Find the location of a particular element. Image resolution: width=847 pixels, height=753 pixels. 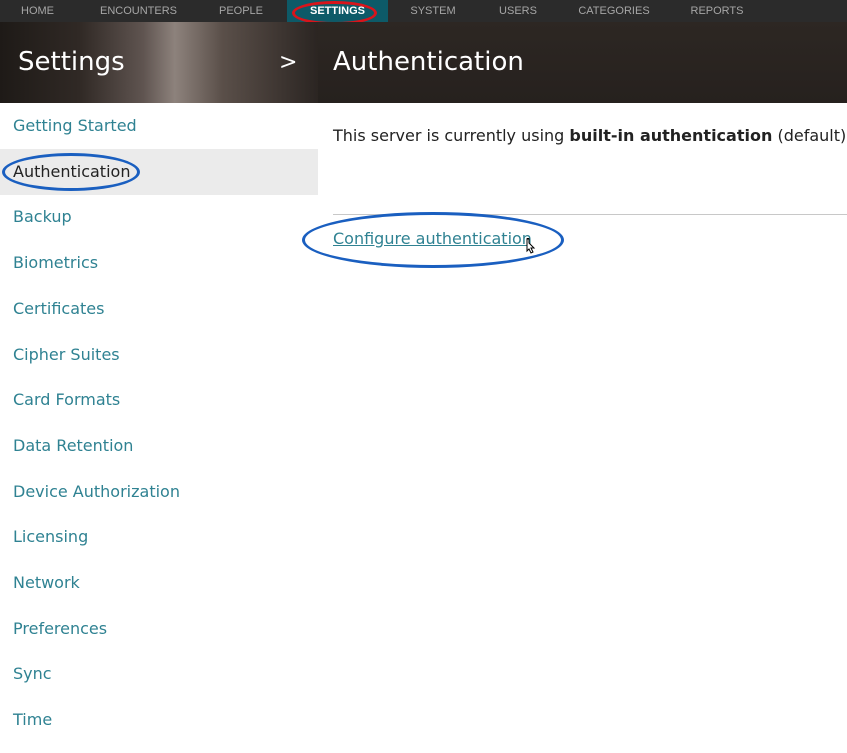

sidebar-item-data-retention: Data Retention is located at coordinates (159, 446).